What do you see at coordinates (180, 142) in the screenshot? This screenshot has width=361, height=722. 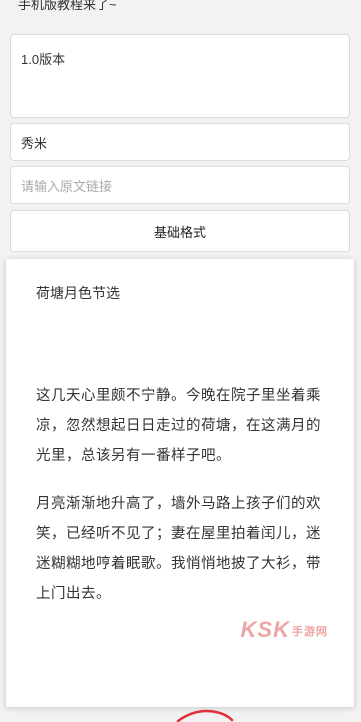 I see `author-input: 秀米` at bounding box center [180, 142].